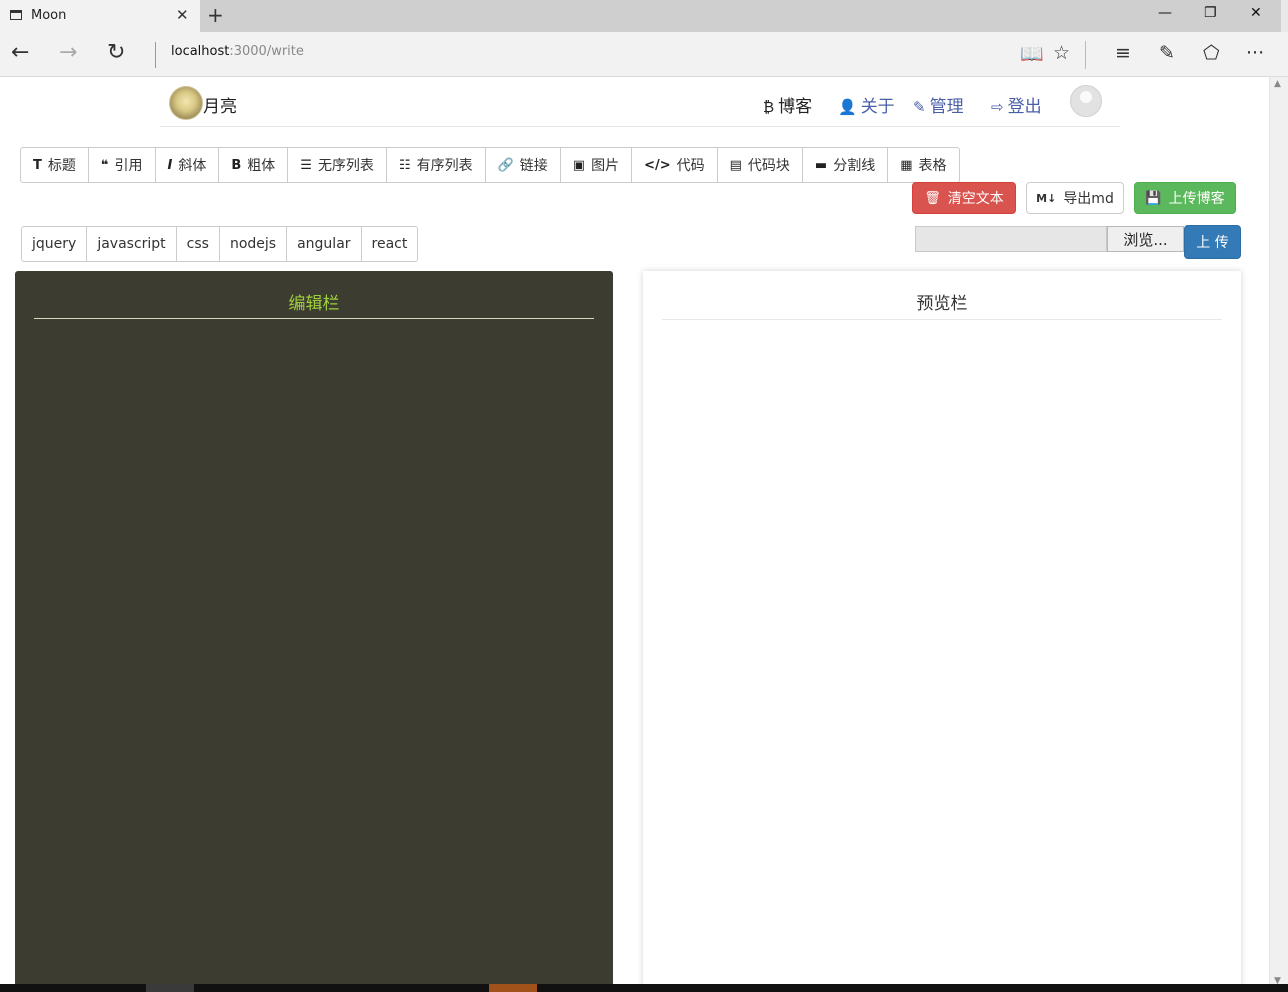 Image resolution: width=1288 pixels, height=992 pixels. I want to click on address-bar: ← → ↻ localhost:3000/write 📖 ☆ ≡ ✎ ⬠ ···, so click(644, 54).